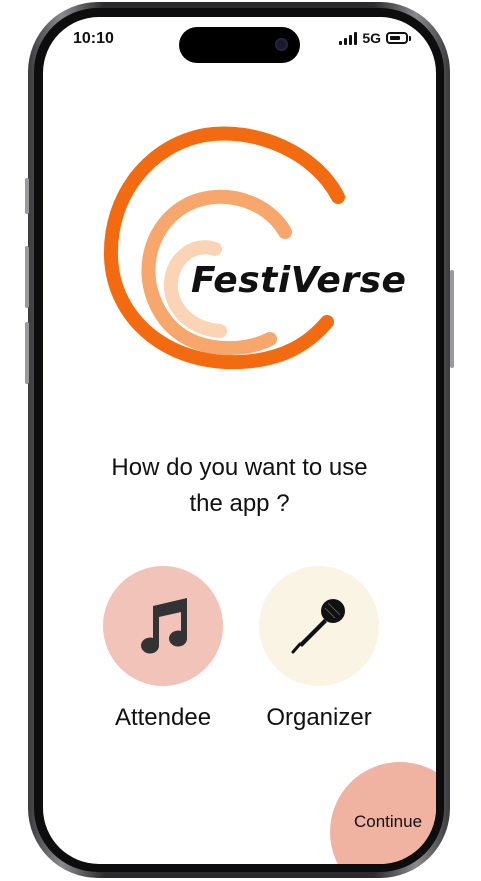 The image size is (481, 881). Describe the element at coordinates (239, 486) in the screenshot. I see `usage-question: How do you want to use the app ?` at that location.